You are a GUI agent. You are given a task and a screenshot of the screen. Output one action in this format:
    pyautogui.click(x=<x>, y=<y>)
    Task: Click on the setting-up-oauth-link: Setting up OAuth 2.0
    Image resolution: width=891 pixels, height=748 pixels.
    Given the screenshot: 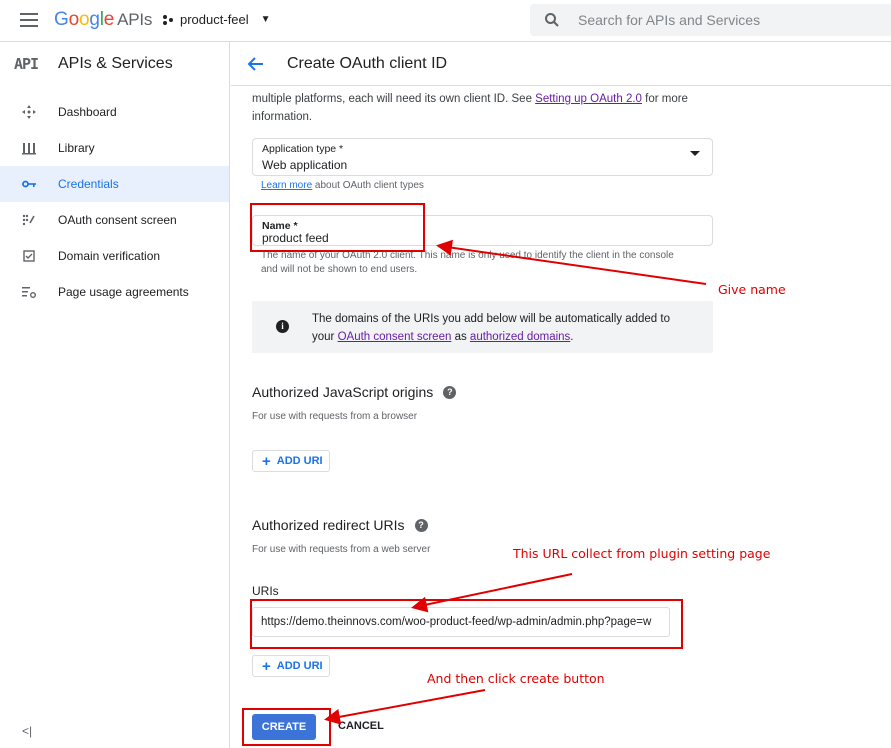 What is the action you would take?
    pyautogui.click(x=588, y=99)
    